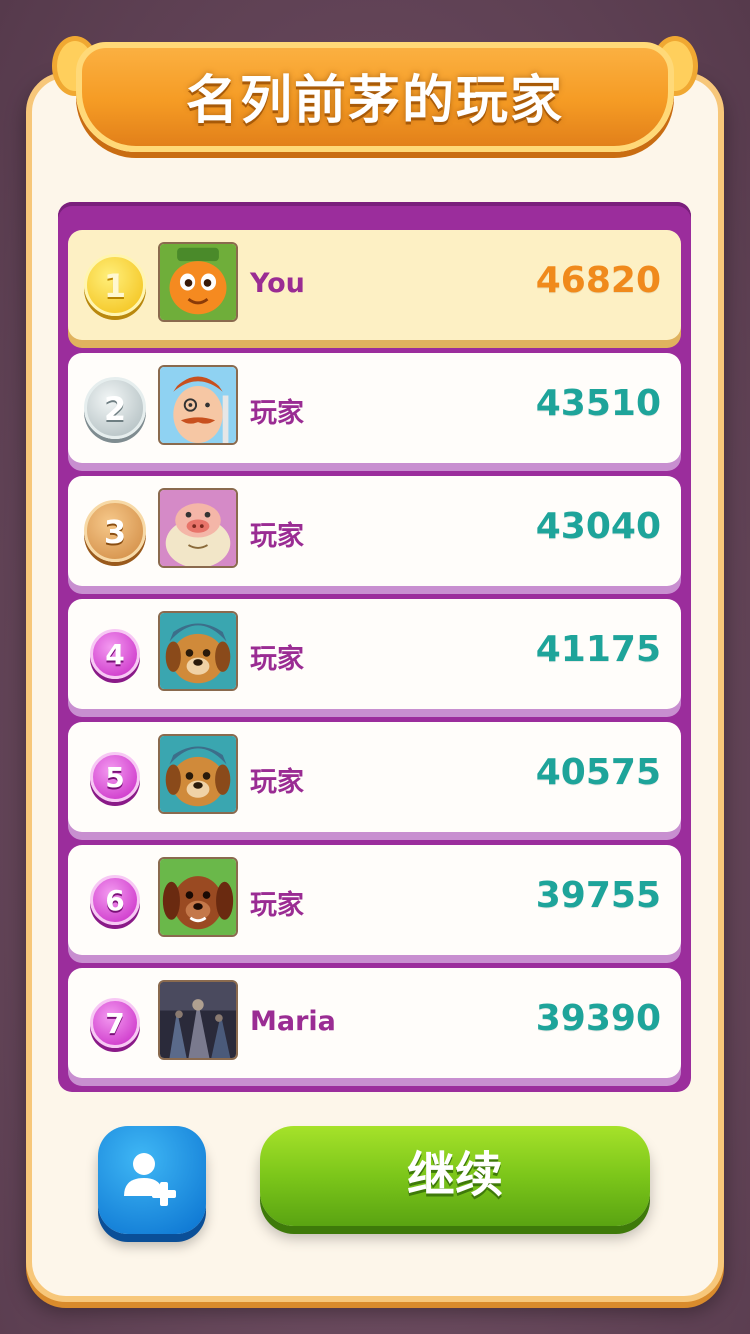 Image resolution: width=750 pixels, height=1334 pixels. I want to click on player-score: 39390, so click(598, 1018).